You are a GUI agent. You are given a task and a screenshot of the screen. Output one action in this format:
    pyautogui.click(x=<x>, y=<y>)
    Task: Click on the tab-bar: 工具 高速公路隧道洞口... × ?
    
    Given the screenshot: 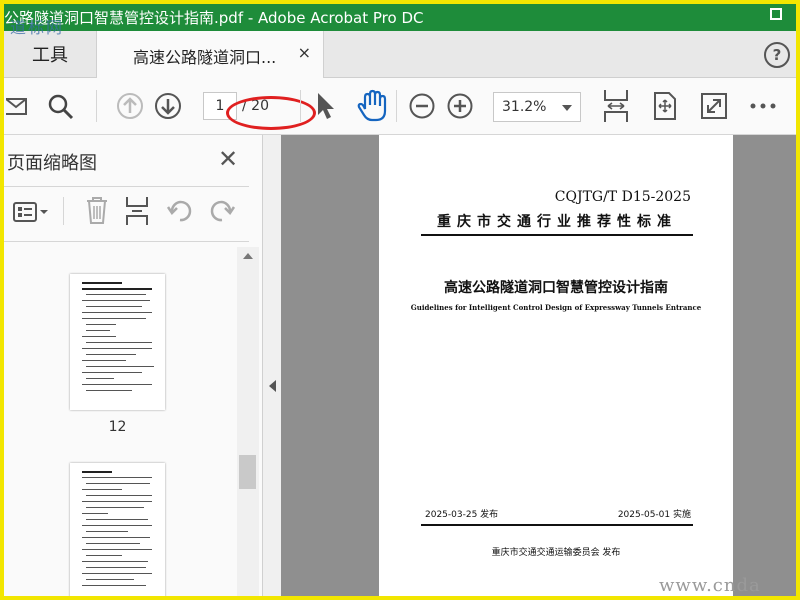 What is the action you would take?
    pyautogui.click(x=400, y=54)
    